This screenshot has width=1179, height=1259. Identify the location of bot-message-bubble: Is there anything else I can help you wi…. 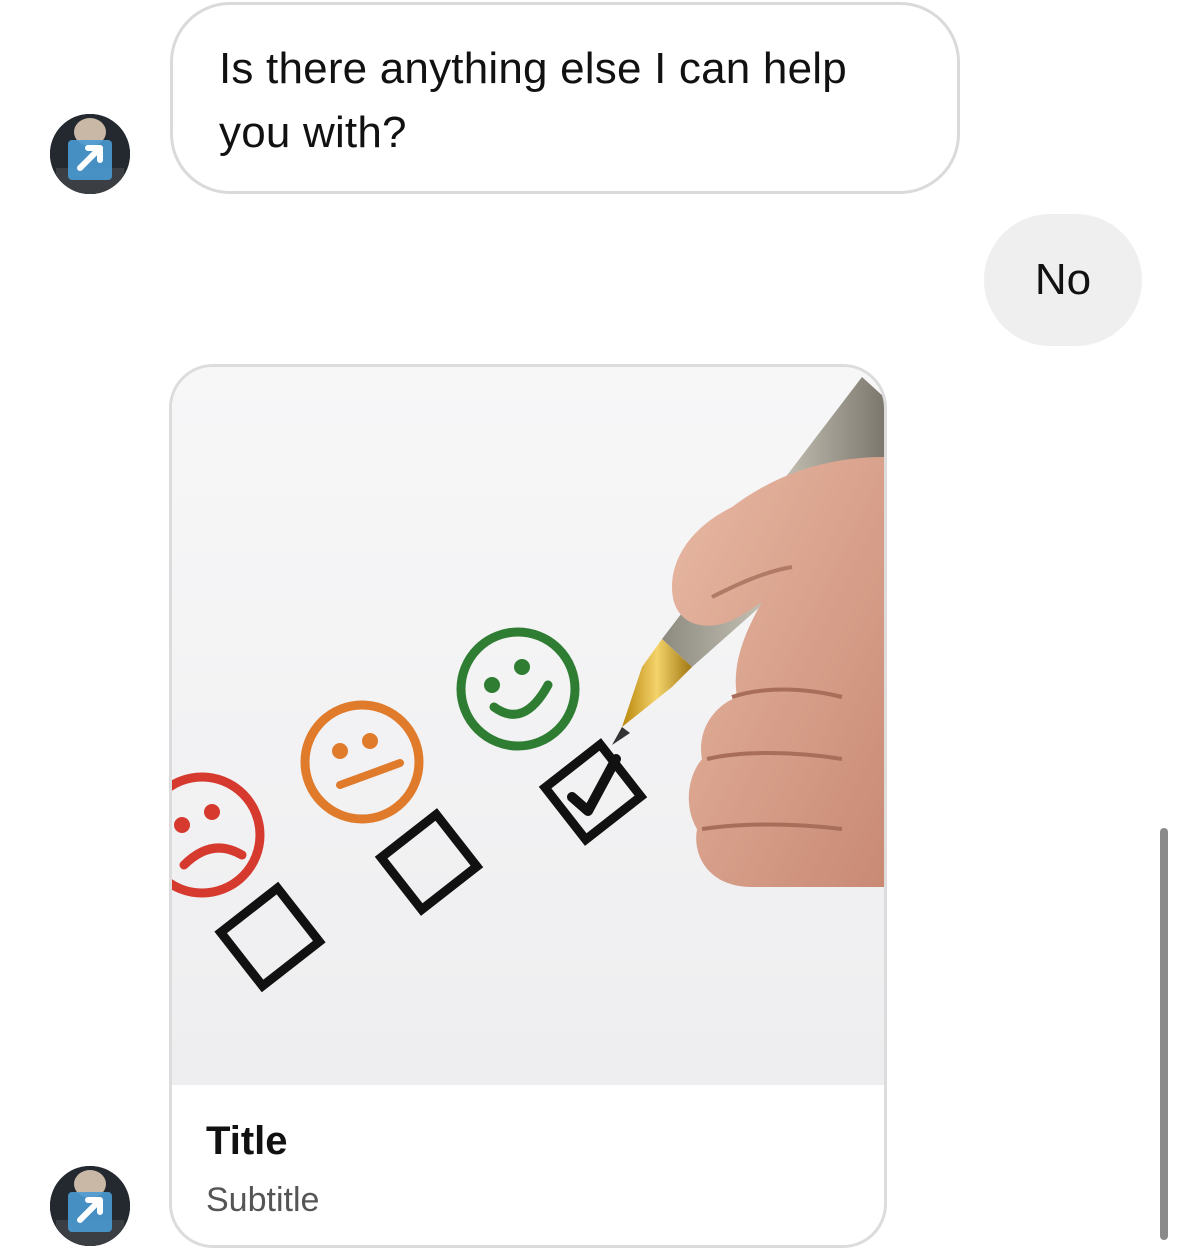
(565, 98).